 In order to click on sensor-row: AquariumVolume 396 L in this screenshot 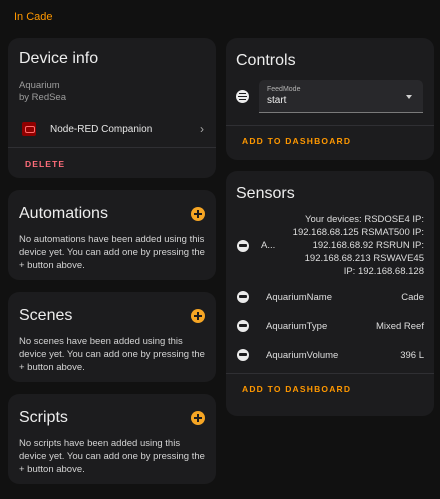, I will do `click(330, 355)`.